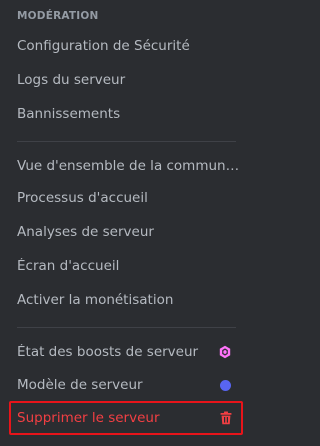  I want to click on status-dot-icon, so click(225, 385).